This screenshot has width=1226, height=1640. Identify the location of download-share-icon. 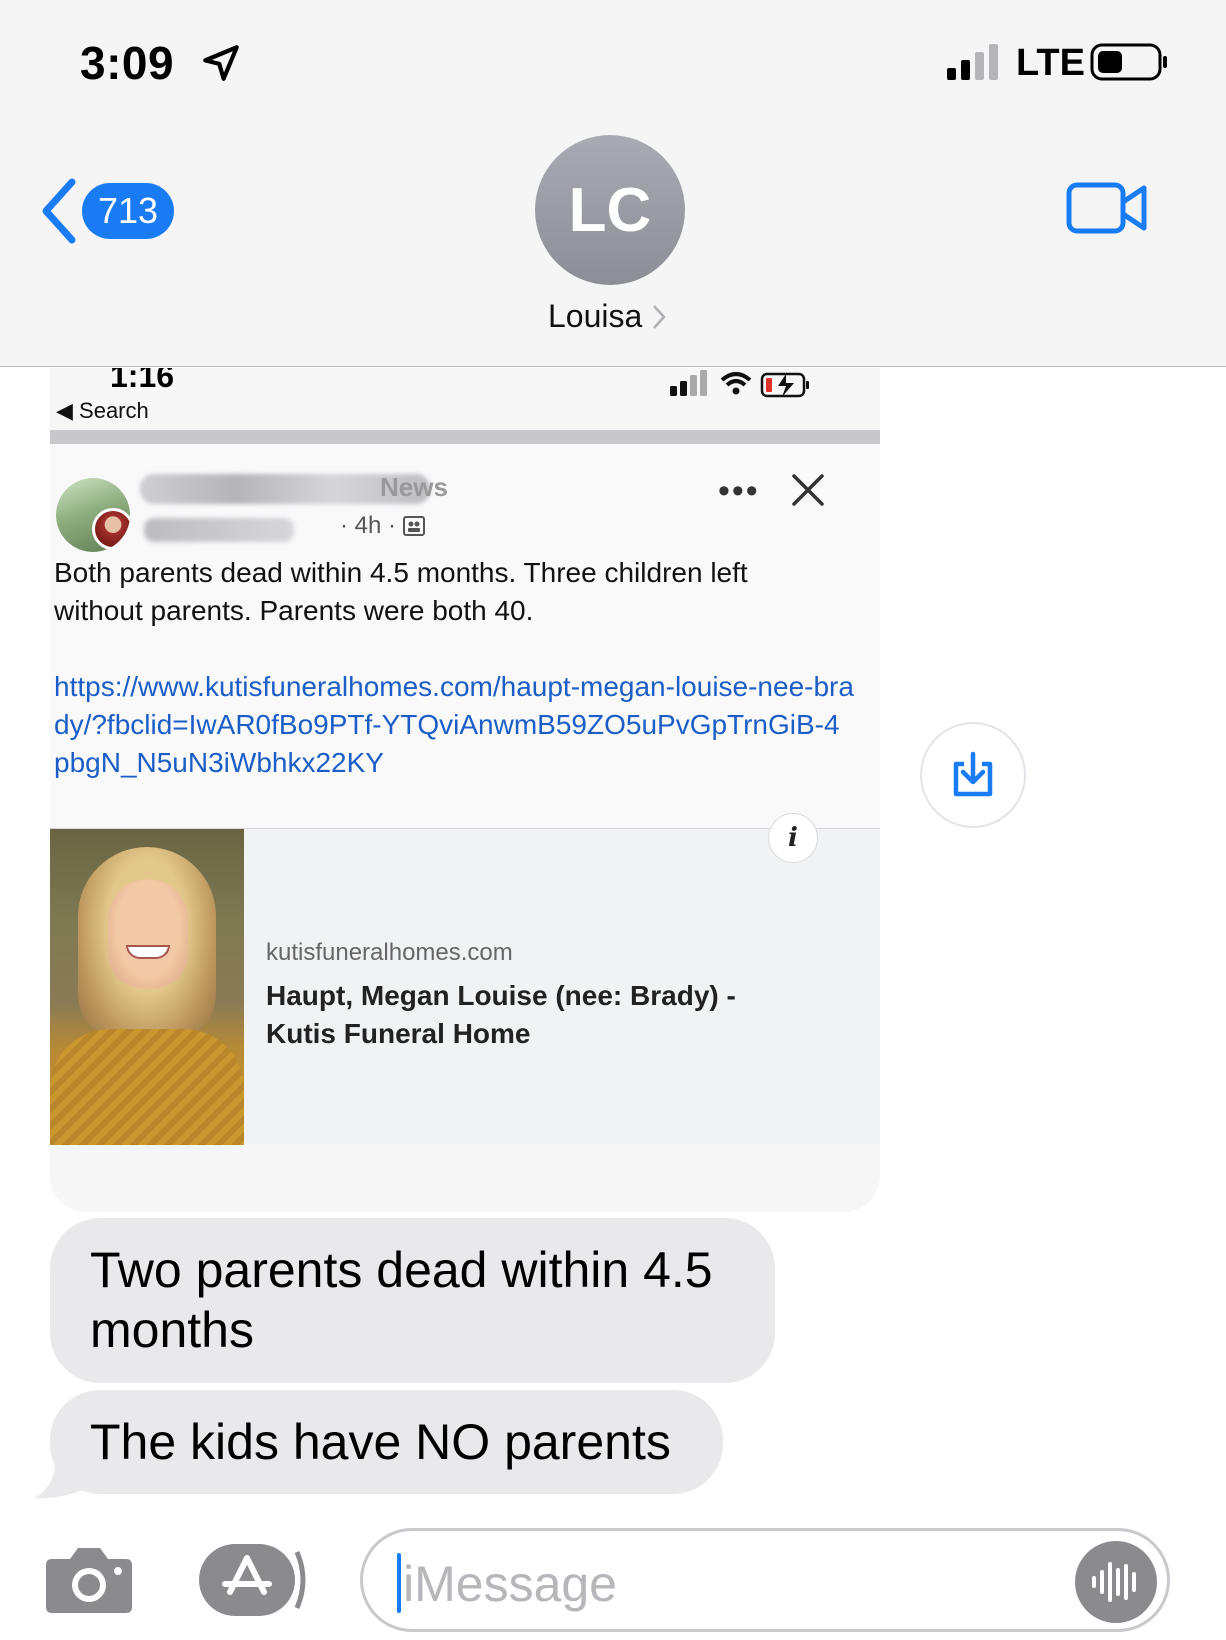
(973, 774).